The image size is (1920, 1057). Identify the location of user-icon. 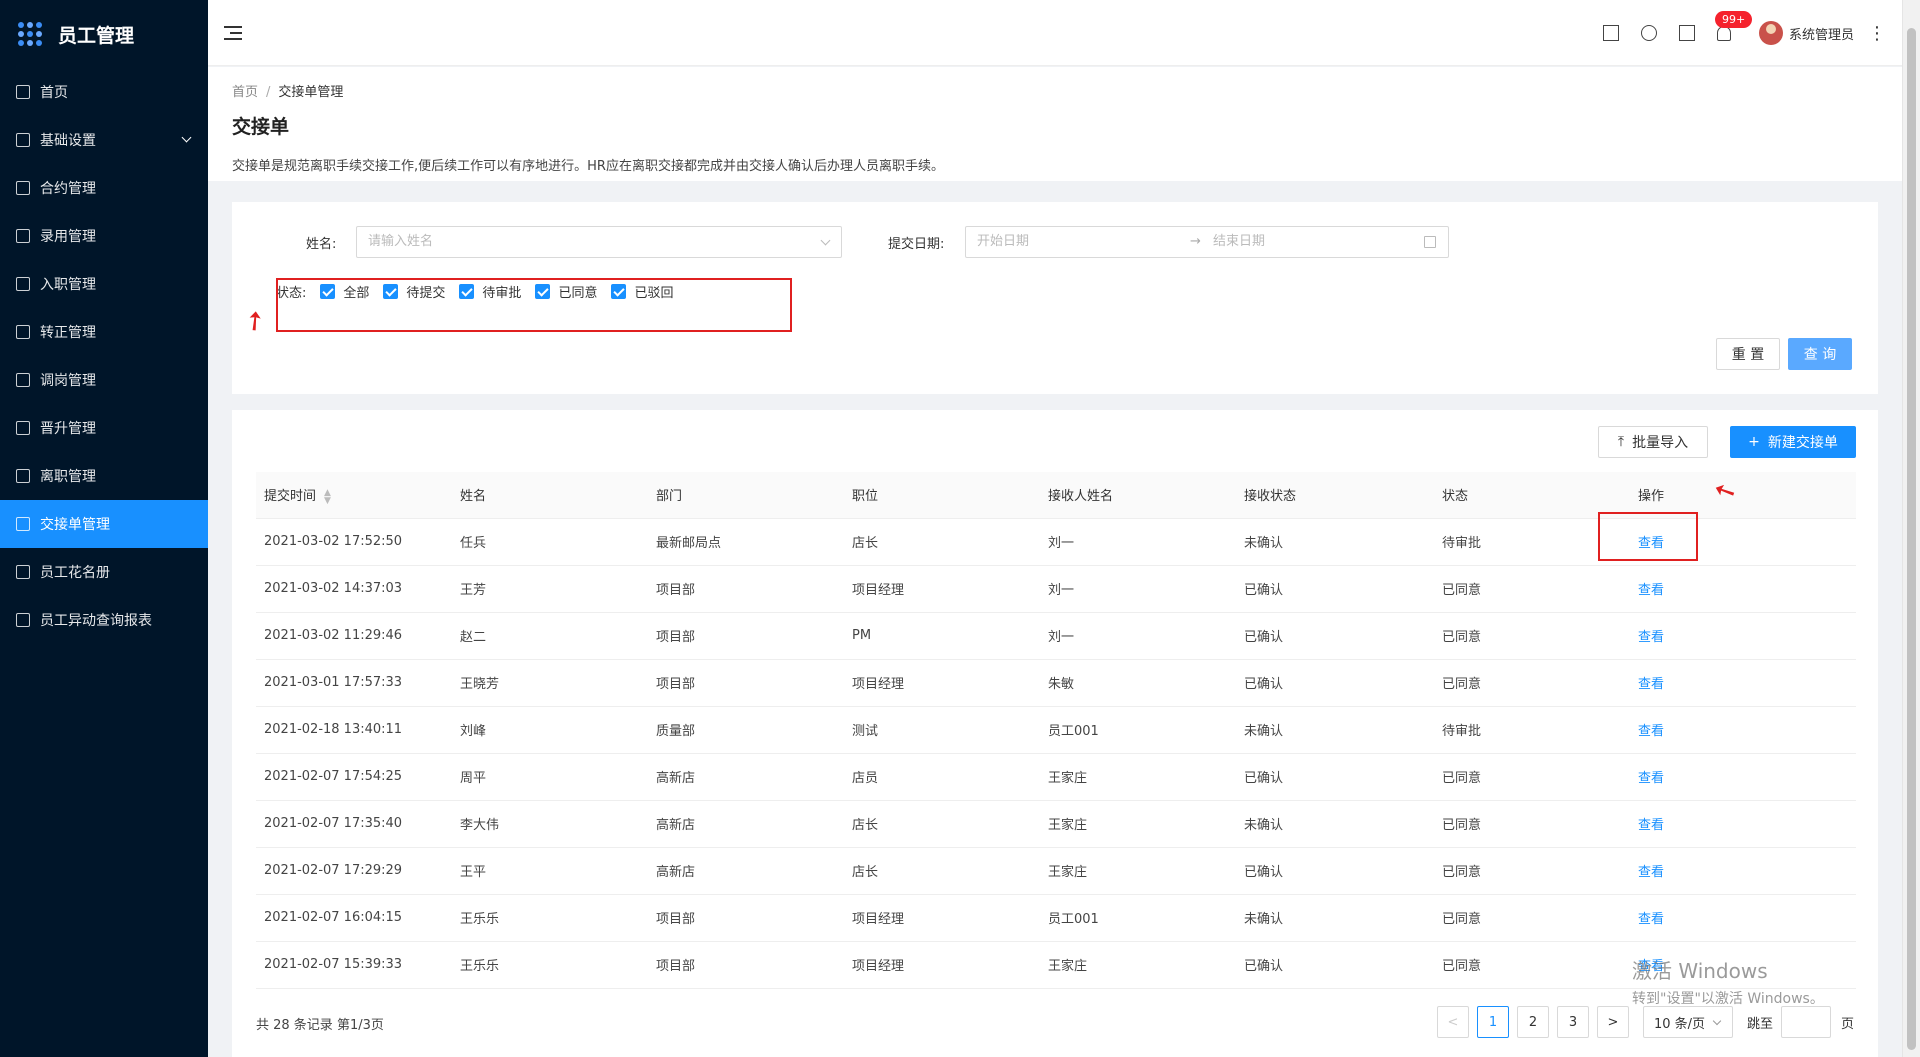
(23, 380).